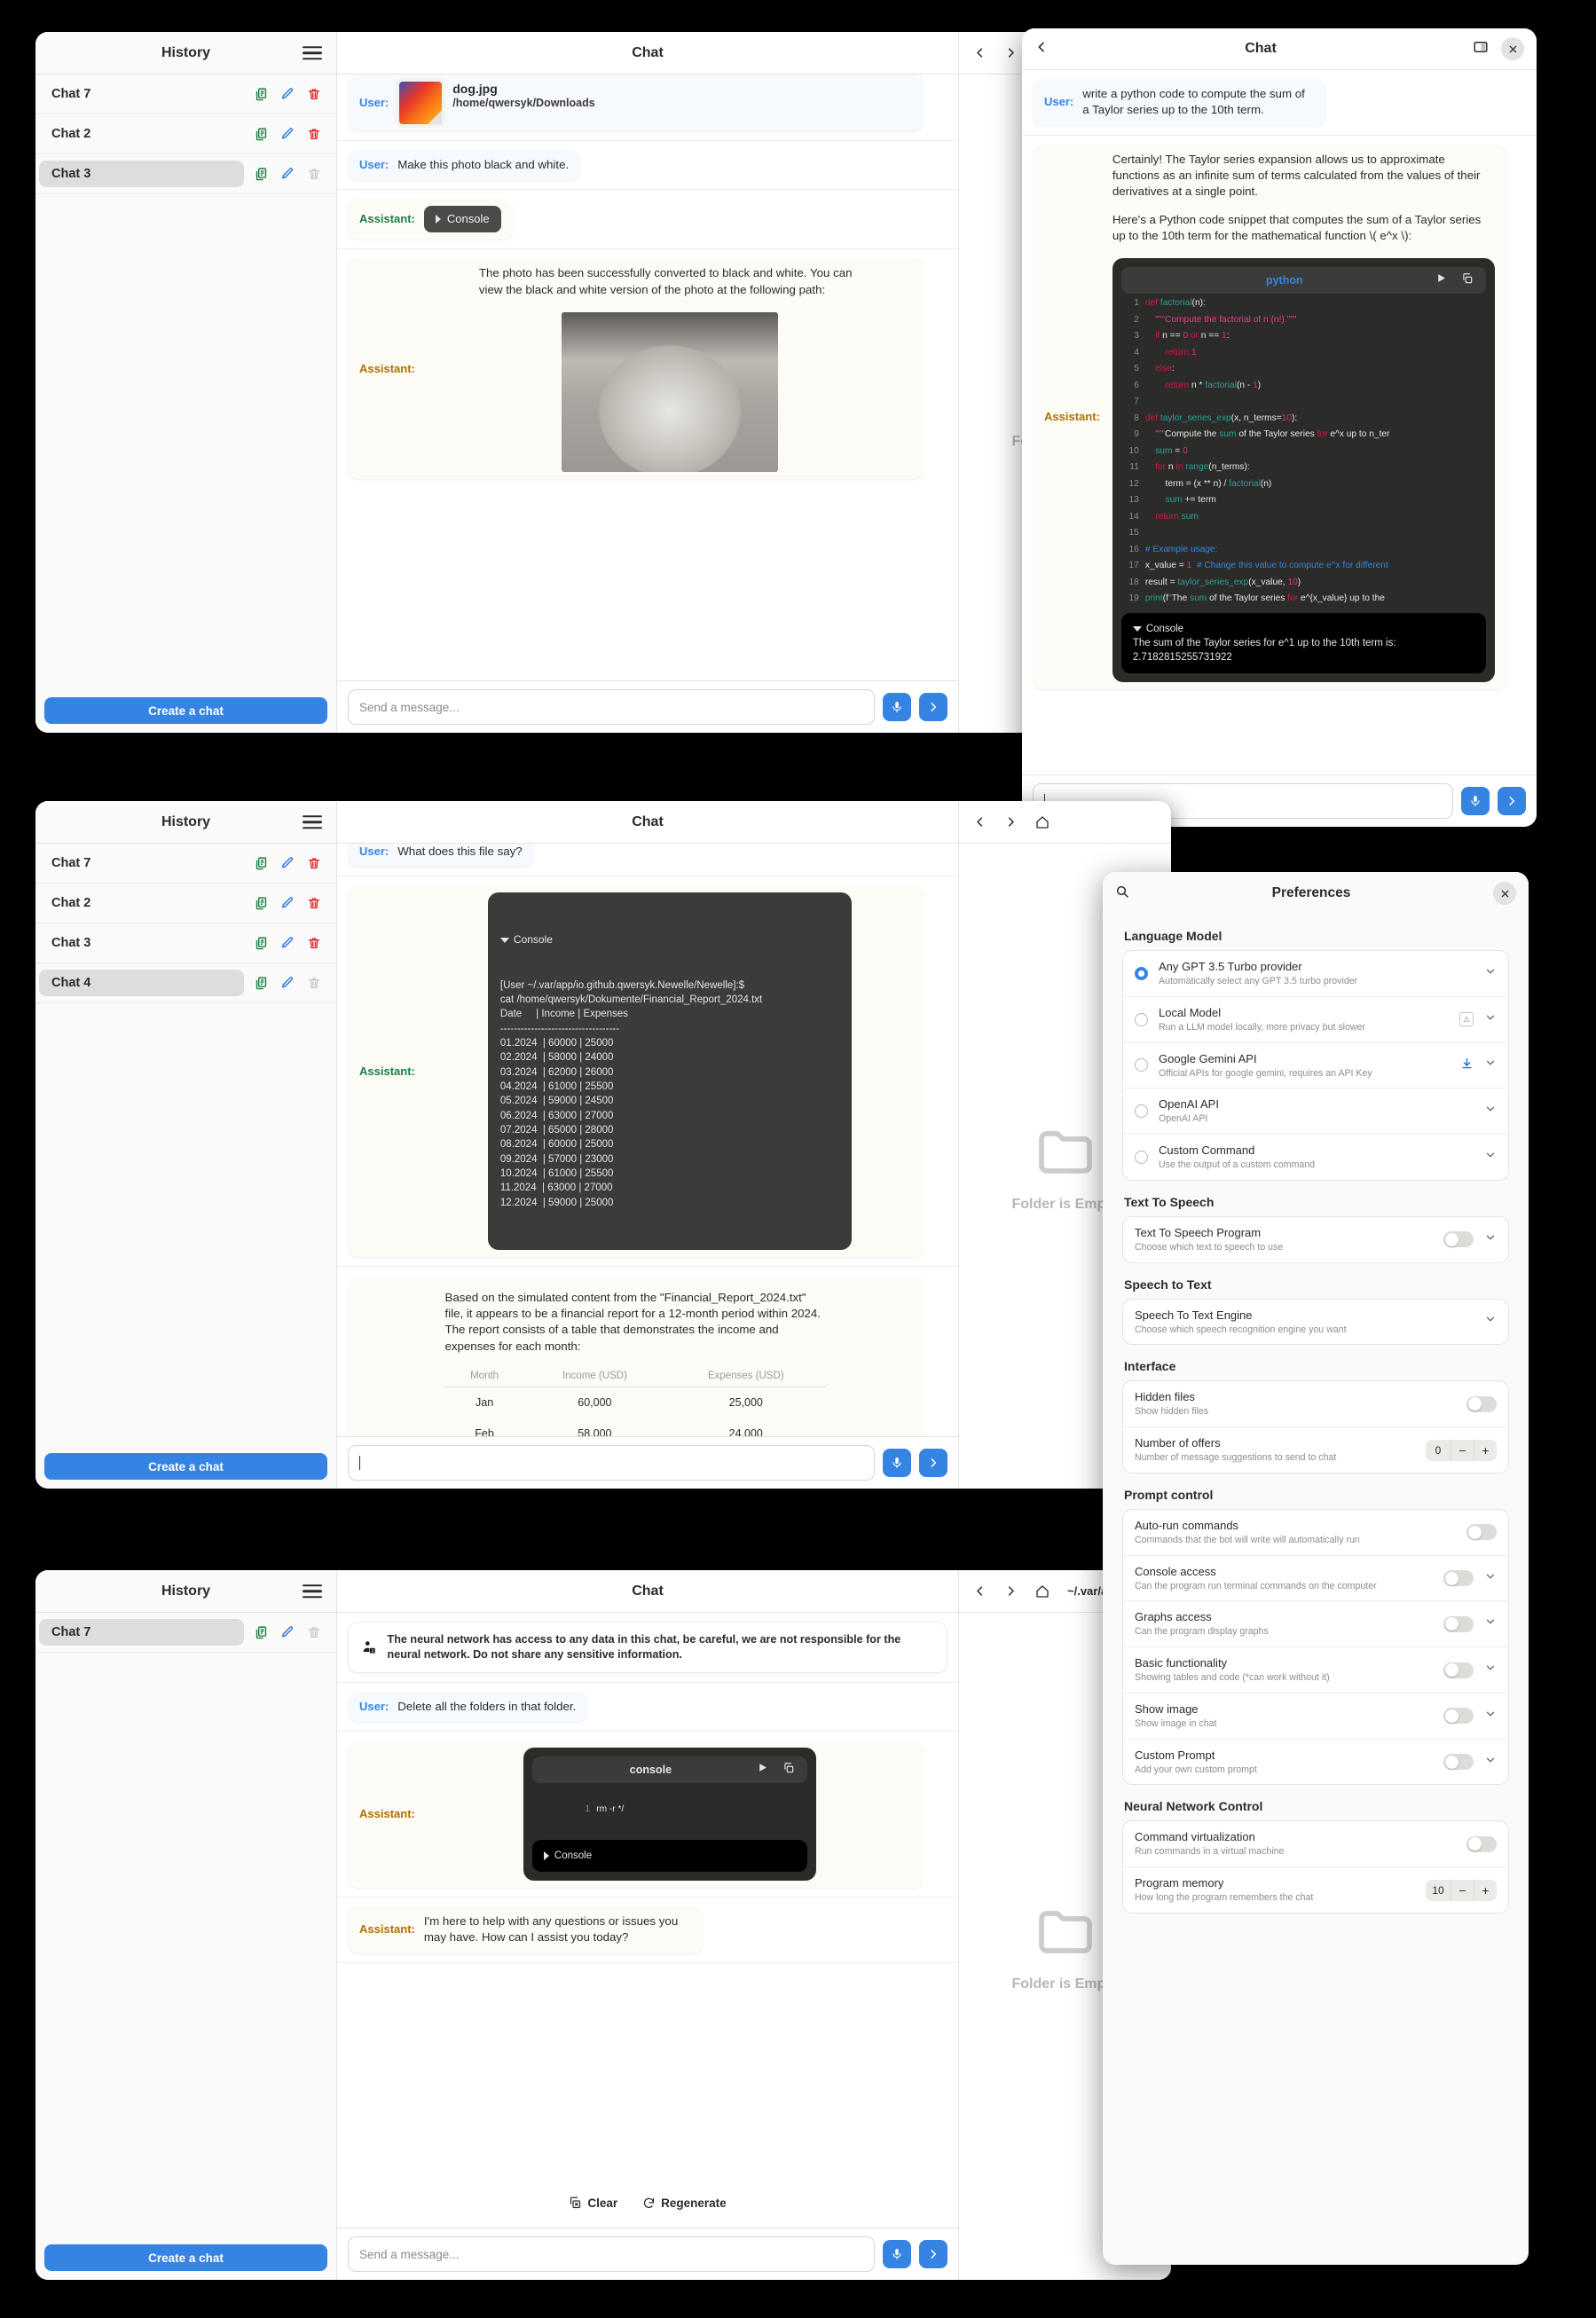 This screenshot has height=2318, width=1596. Describe the element at coordinates (1303, 629) in the screenshot. I see `console-expander: Console` at that location.